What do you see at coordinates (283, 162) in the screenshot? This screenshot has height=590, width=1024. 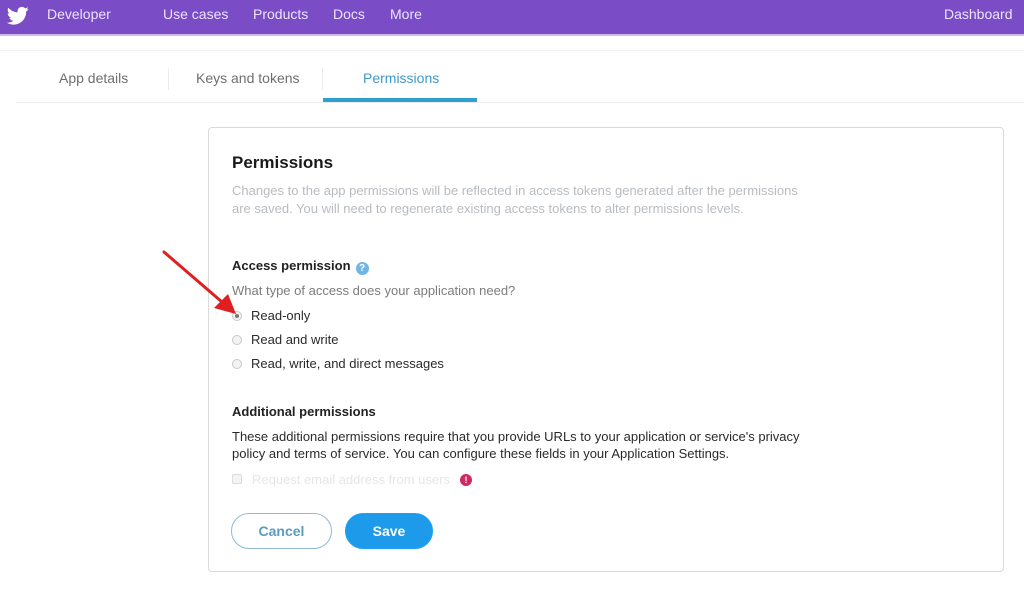 I see `card-title: Permissions` at bounding box center [283, 162].